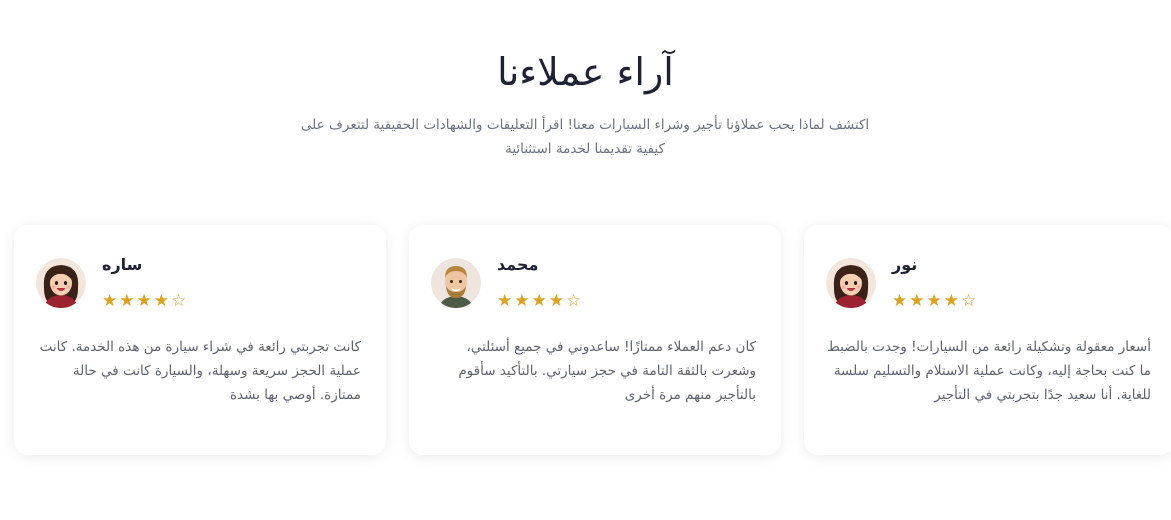 The image size is (1171, 520). What do you see at coordinates (518, 264) in the screenshot?
I see `reviewer-name: محمد` at bounding box center [518, 264].